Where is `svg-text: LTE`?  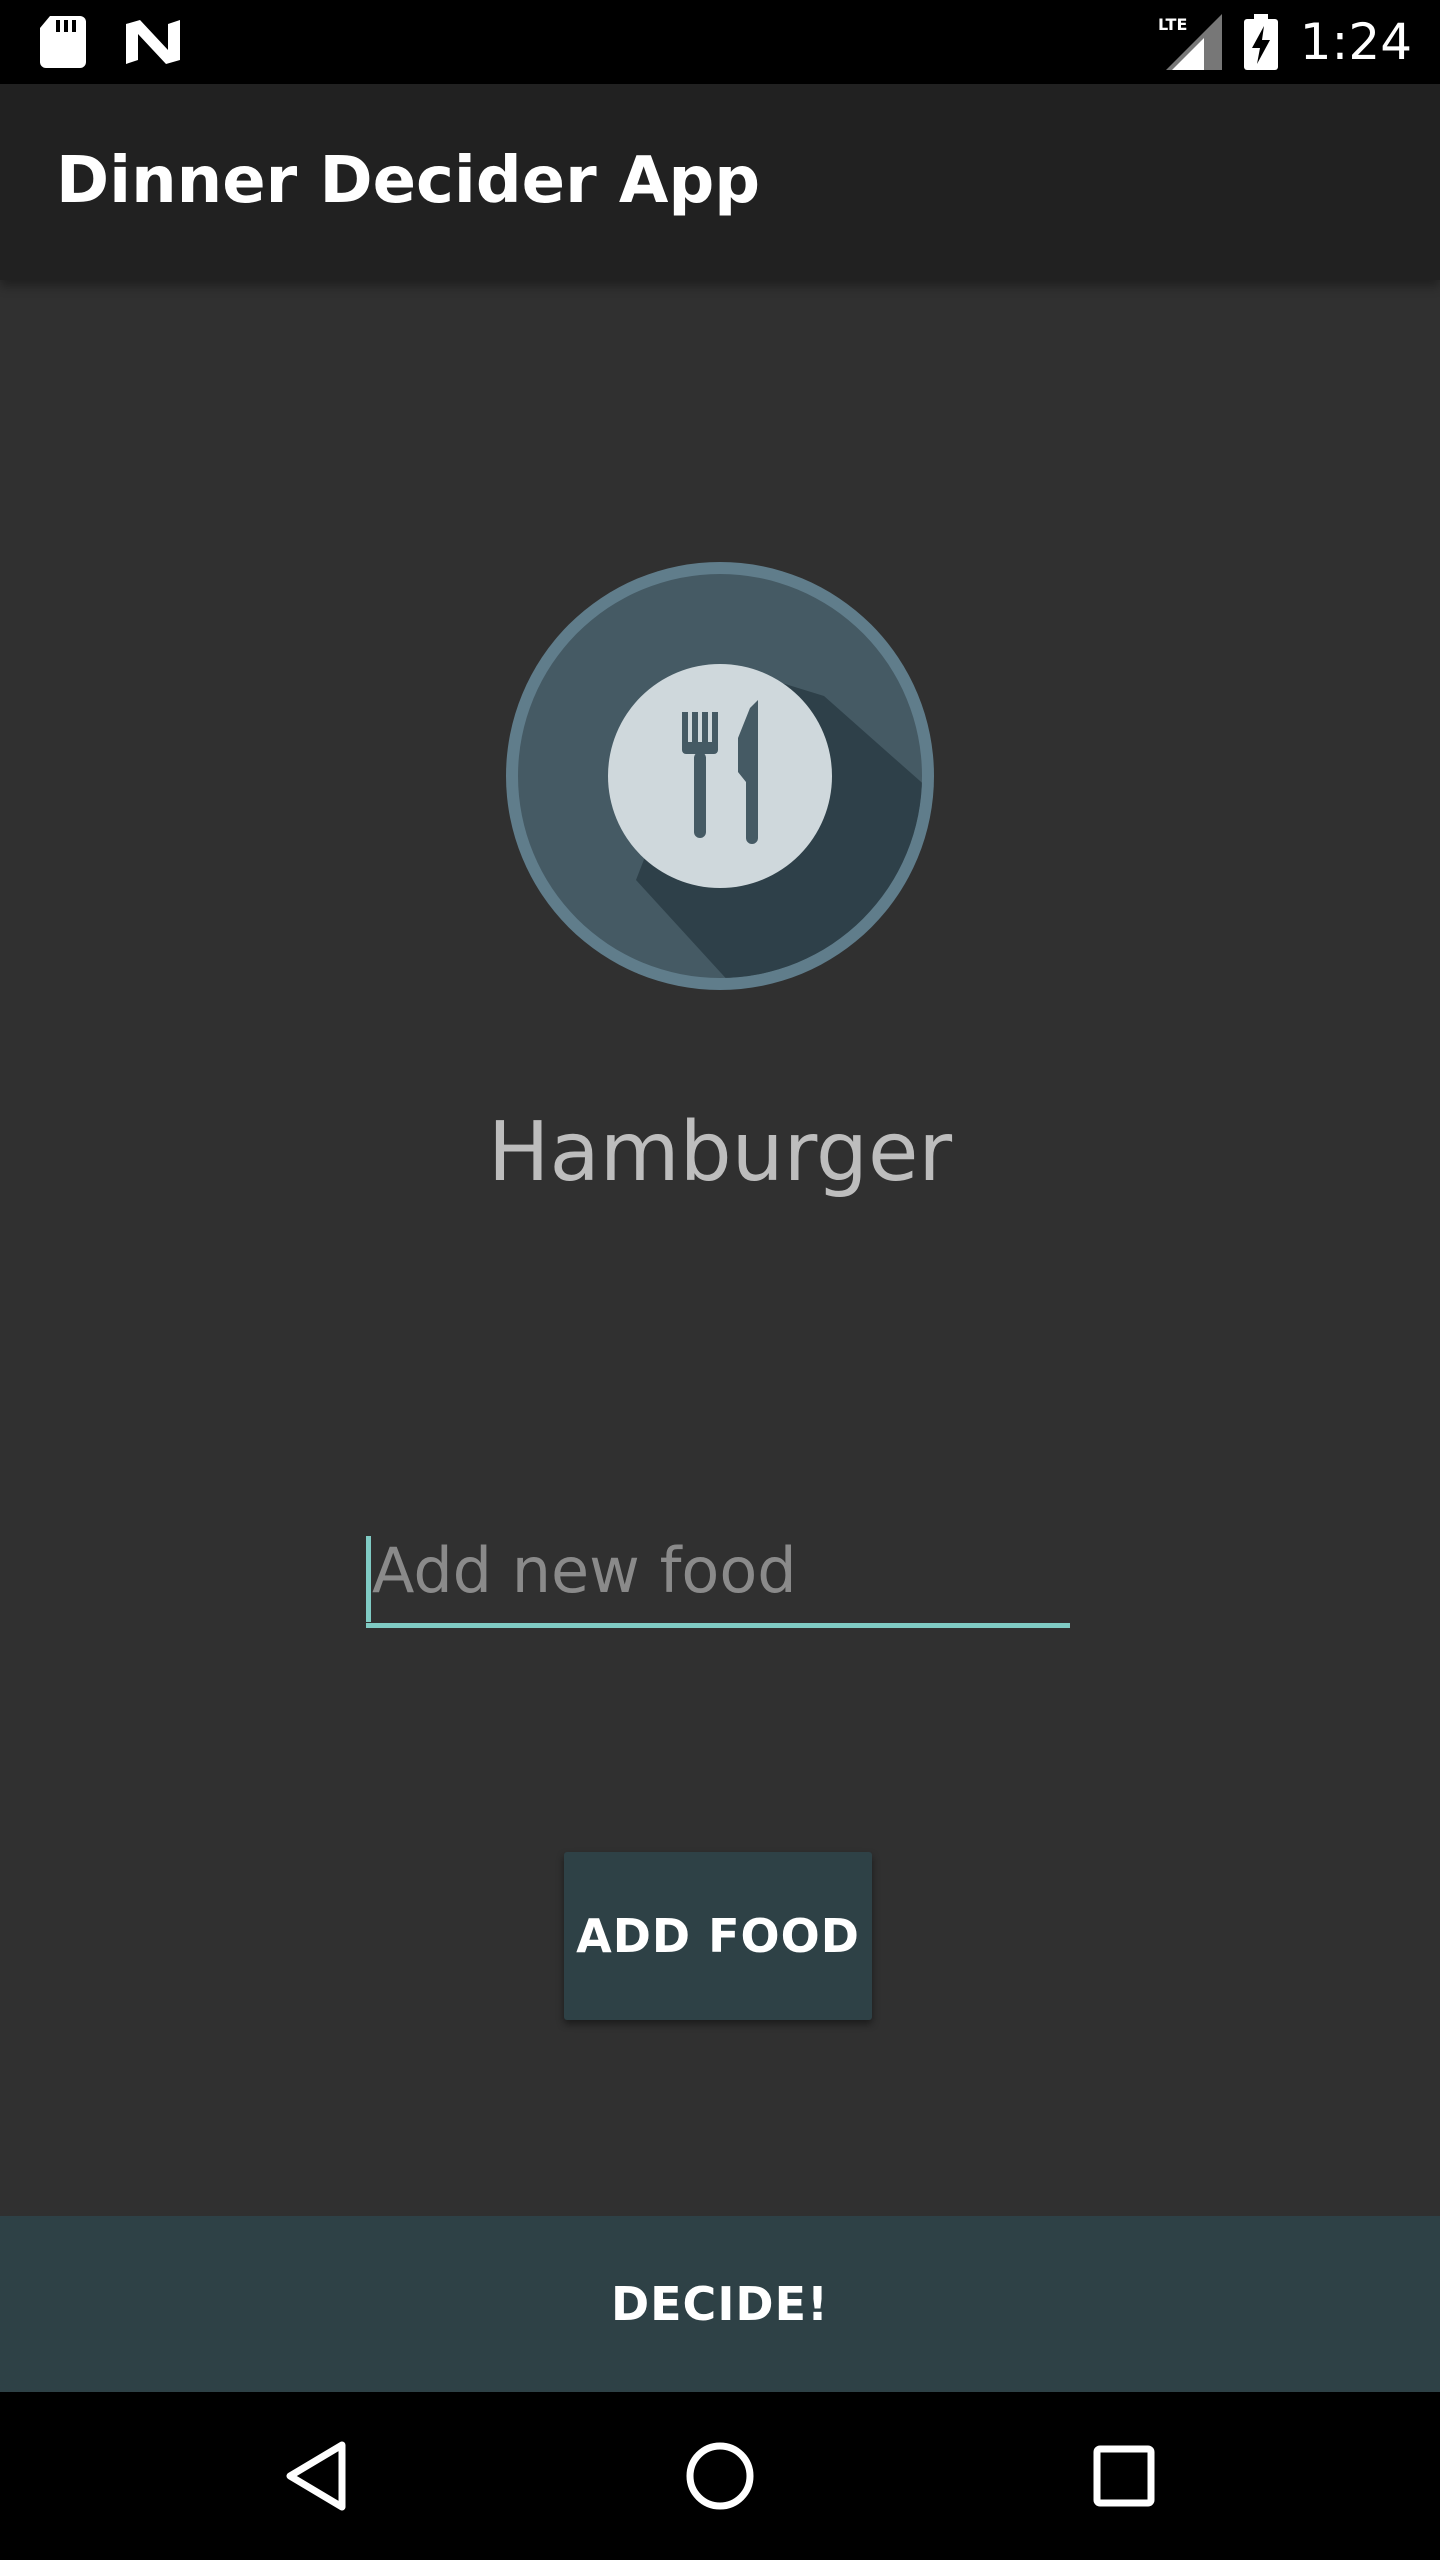 svg-text: LTE is located at coordinates (1172, 24).